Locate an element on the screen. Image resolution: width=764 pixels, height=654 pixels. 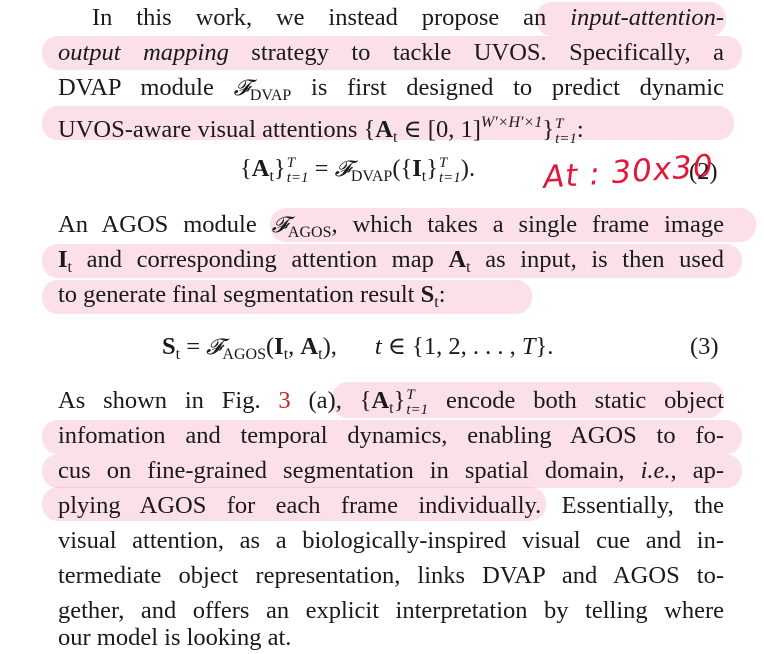
f-dvap-symbol: 𝓕DVAP is located at coordinates (262, 90).